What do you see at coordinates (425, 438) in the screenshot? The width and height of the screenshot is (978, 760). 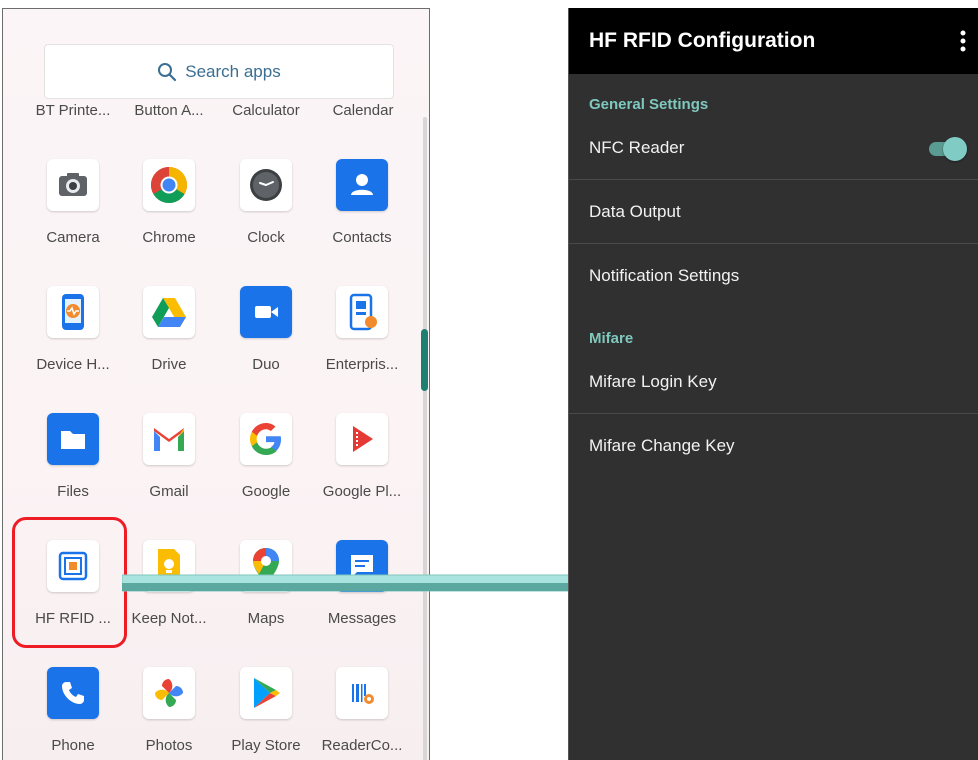 I see `scrollbar-track` at bounding box center [425, 438].